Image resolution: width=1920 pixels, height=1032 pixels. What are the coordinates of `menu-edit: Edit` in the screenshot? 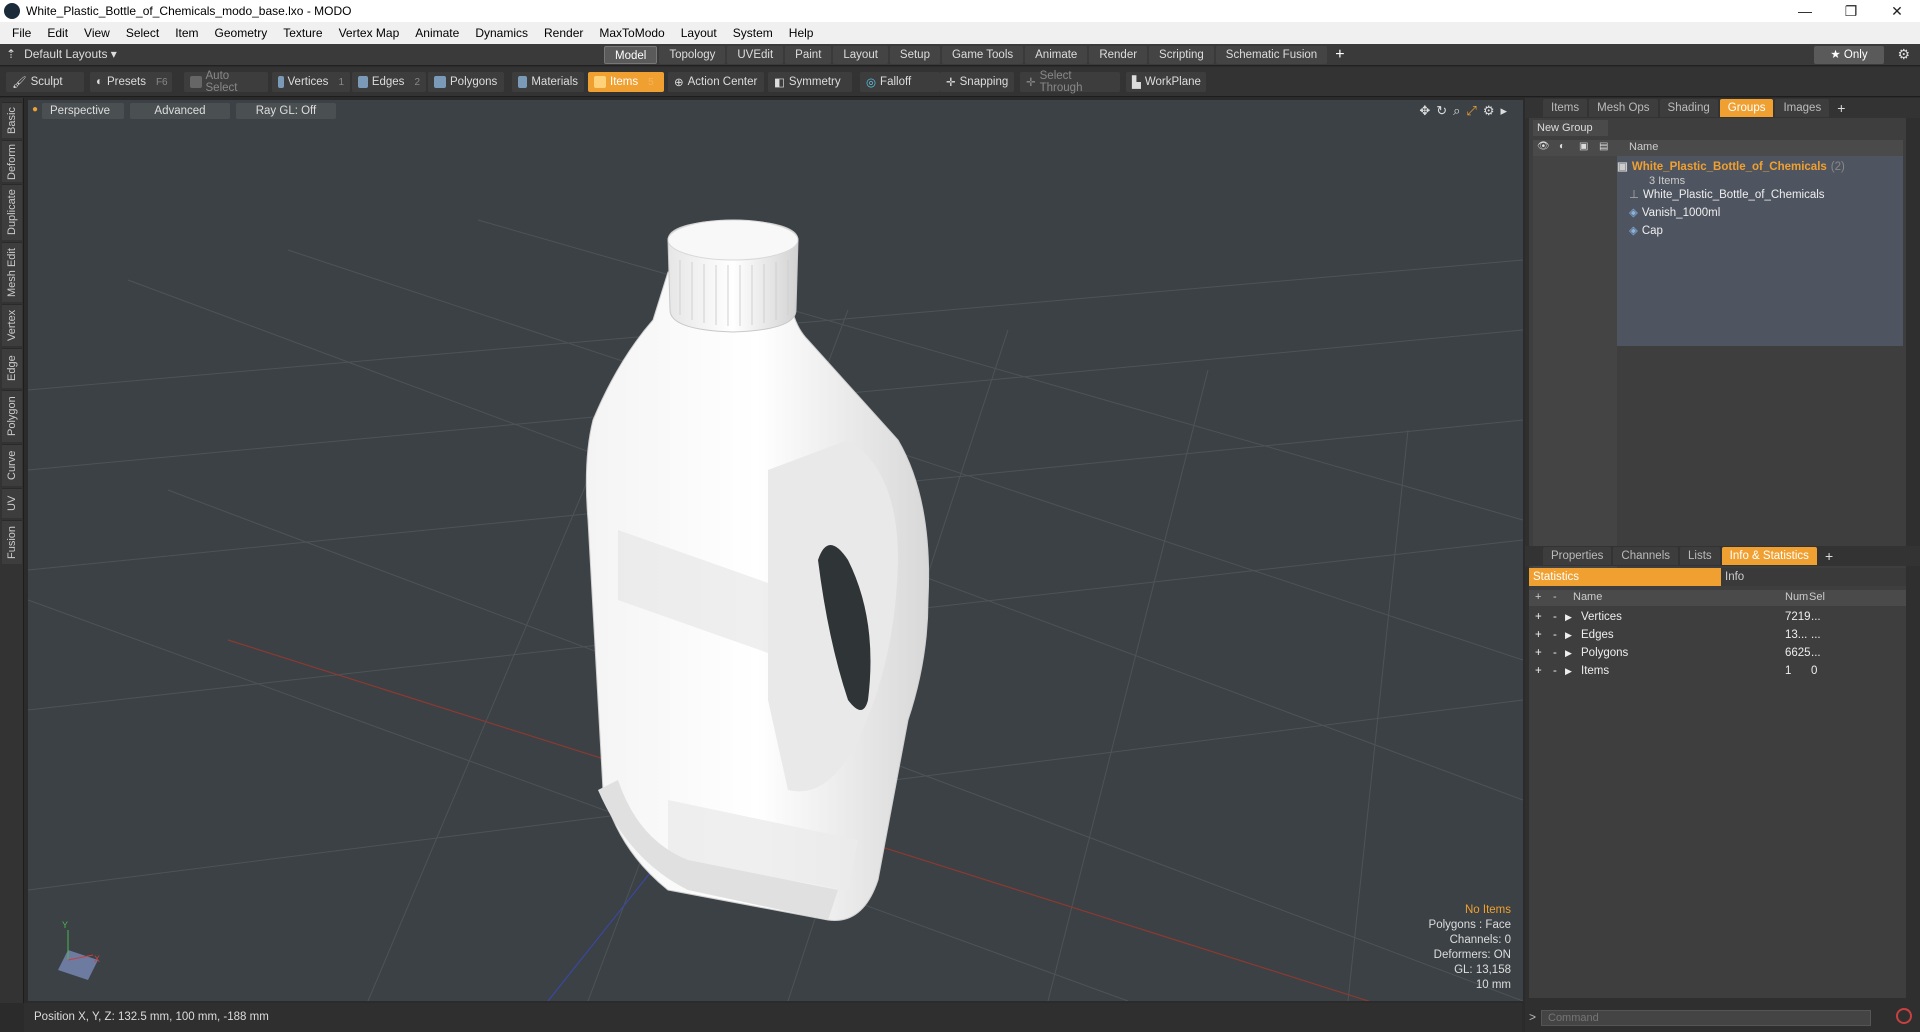 It's located at (57, 33).